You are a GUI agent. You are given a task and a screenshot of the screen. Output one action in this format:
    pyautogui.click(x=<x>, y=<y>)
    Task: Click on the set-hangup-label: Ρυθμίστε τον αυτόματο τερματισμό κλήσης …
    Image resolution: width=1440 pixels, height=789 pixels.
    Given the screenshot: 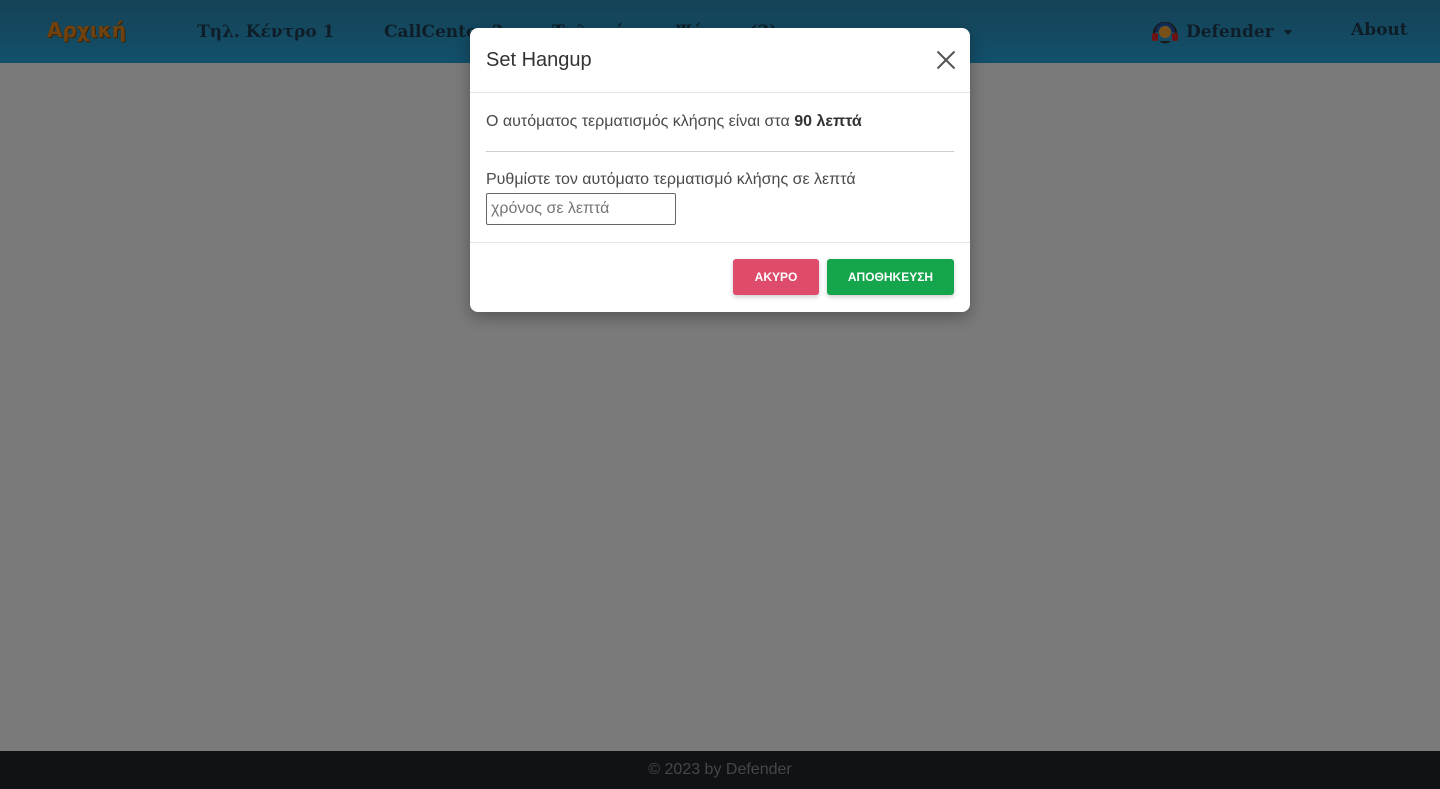 What is the action you would take?
    pyautogui.click(x=671, y=179)
    